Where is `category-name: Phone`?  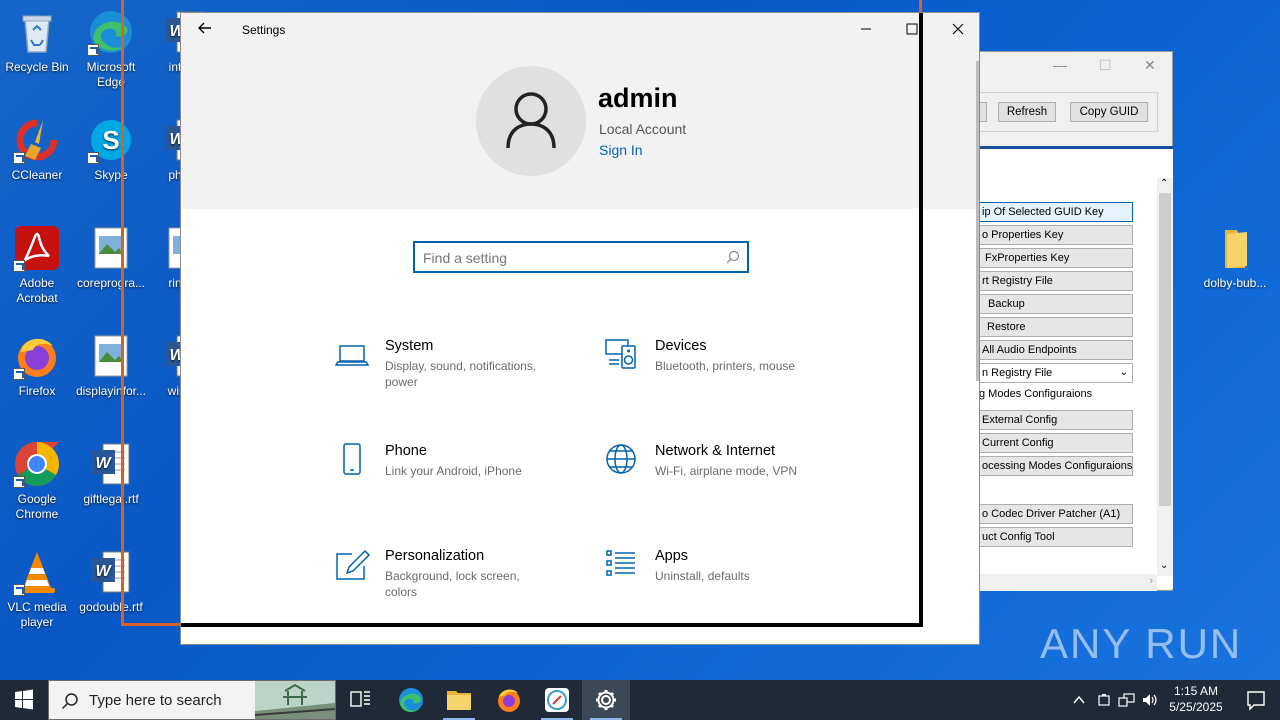 category-name: Phone is located at coordinates (406, 451).